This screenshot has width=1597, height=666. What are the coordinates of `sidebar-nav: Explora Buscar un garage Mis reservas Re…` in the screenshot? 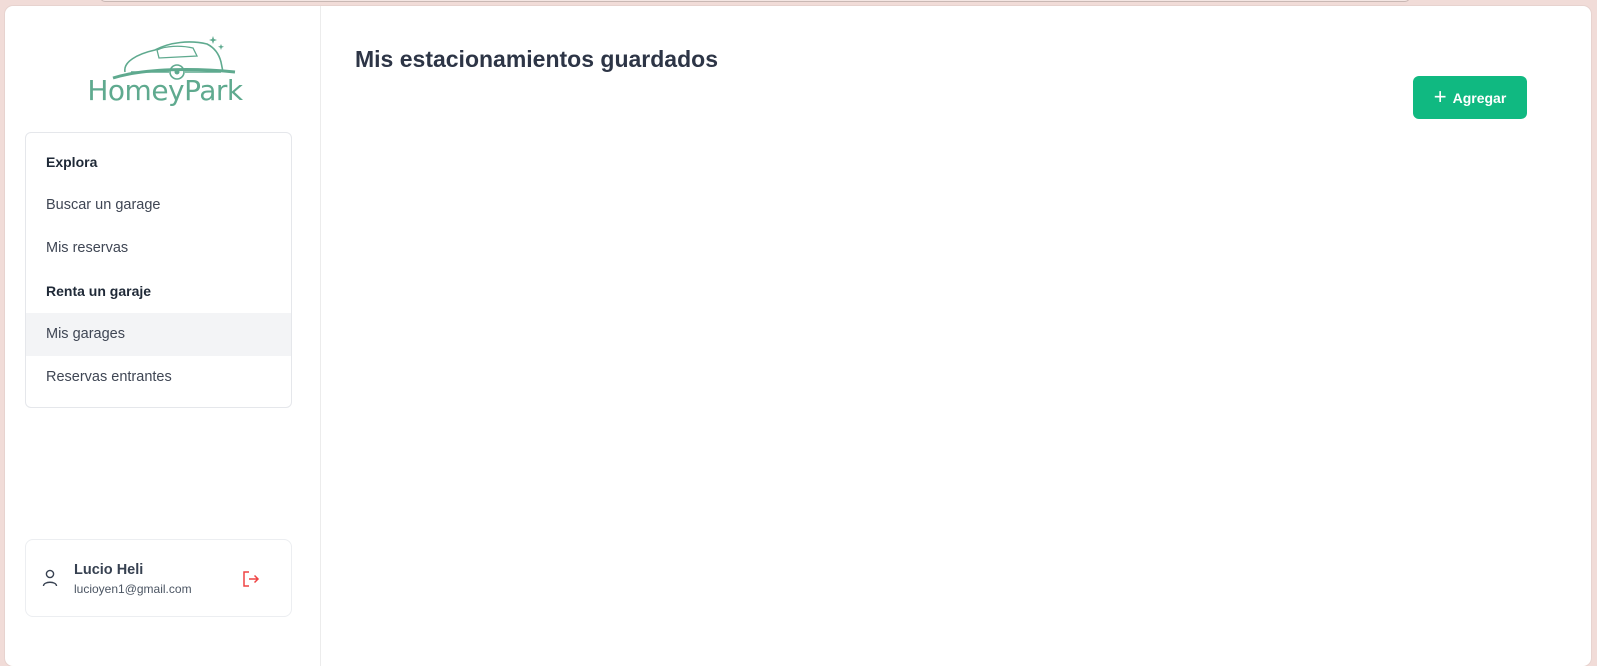 It's located at (158, 270).